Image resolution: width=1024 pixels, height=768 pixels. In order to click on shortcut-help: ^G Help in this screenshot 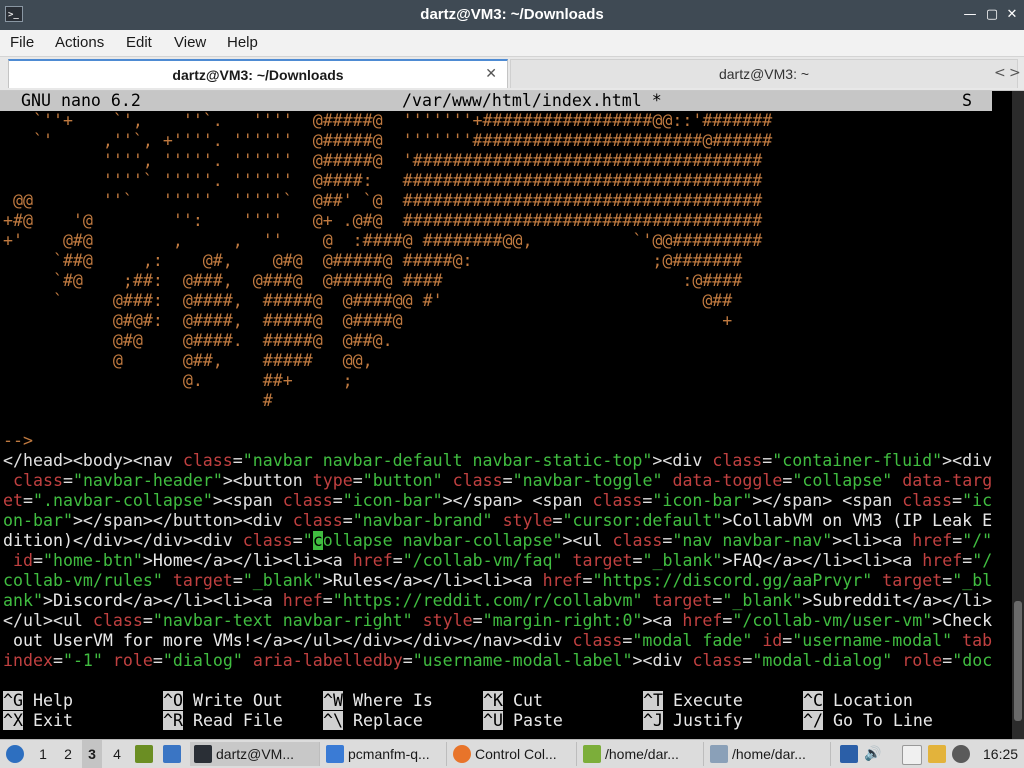, I will do `click(38, 700)`.